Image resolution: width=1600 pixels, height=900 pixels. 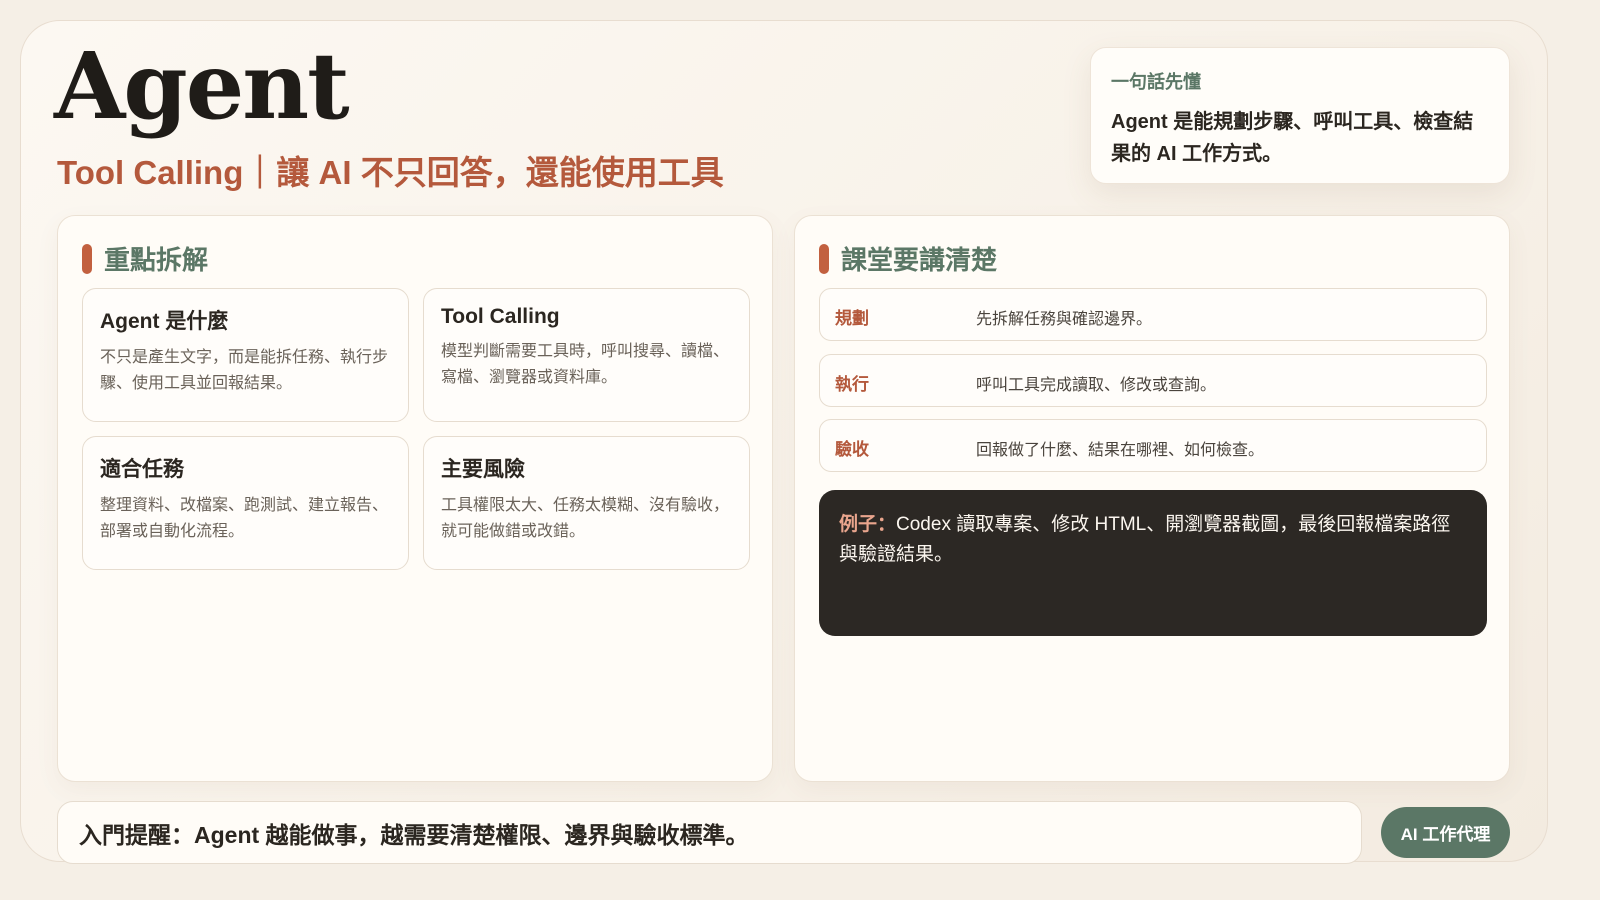 I want to click on reminder-bar: 入門提醒：Agent 越能做事，越需要清楚權限、邊界與驗收標準。, so click(x=709, y=832).